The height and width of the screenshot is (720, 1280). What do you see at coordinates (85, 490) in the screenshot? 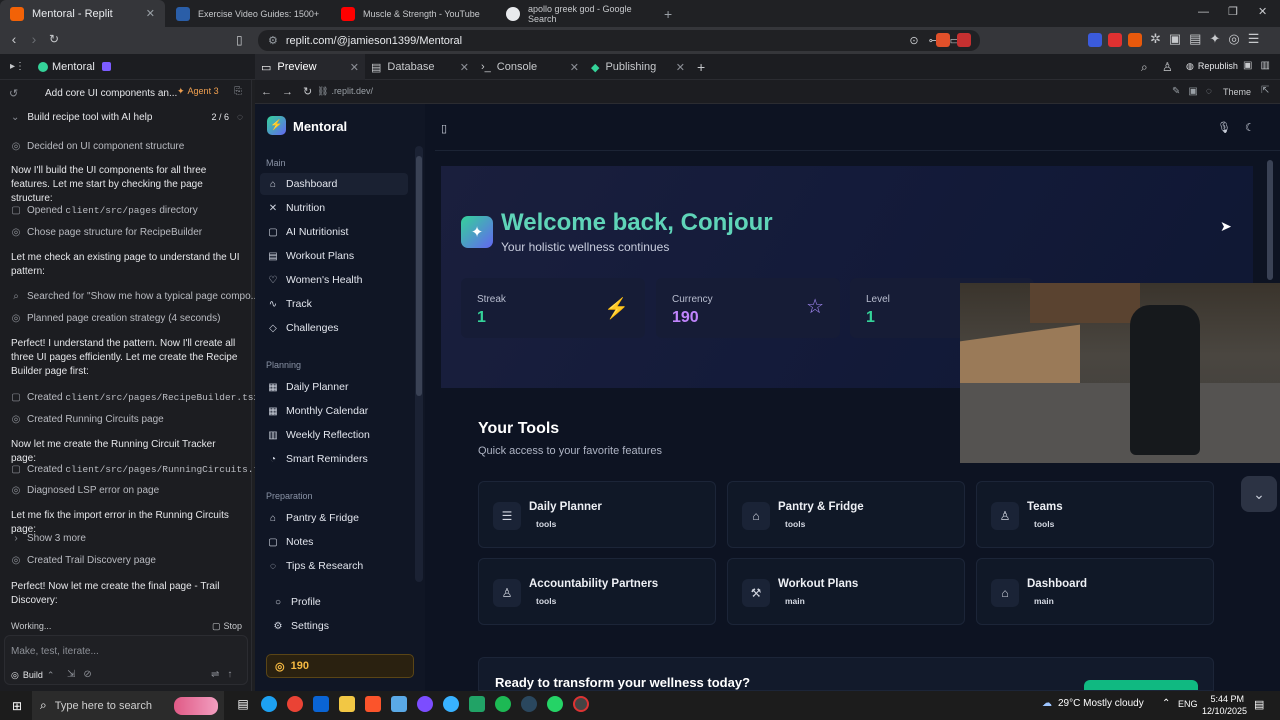
I see `agent-step: ◎ Diagnosed LSP error on page` at bounding box center [85, 490].